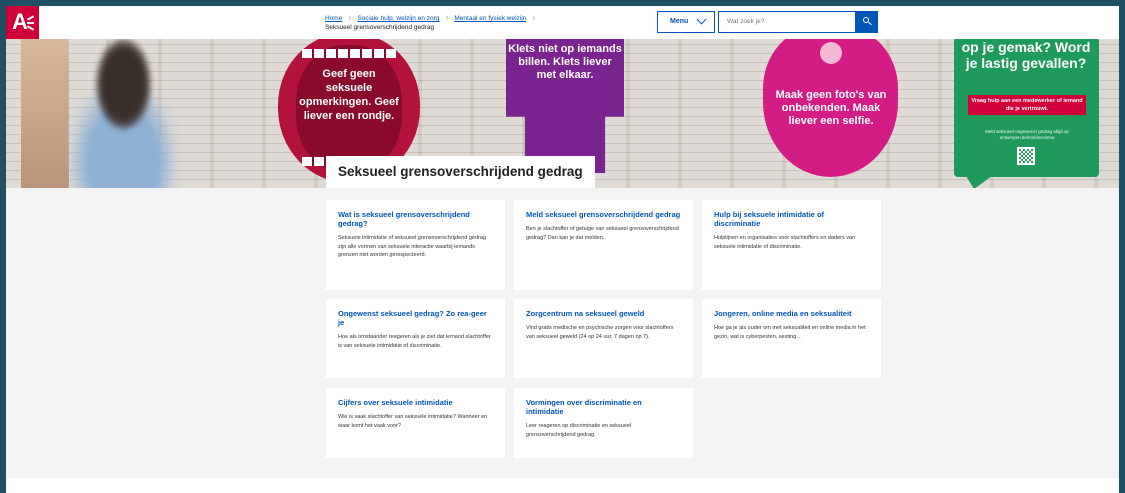  Describe the element at coordinates (45, 113) in the screenshot. I see `door-frame` at that location.